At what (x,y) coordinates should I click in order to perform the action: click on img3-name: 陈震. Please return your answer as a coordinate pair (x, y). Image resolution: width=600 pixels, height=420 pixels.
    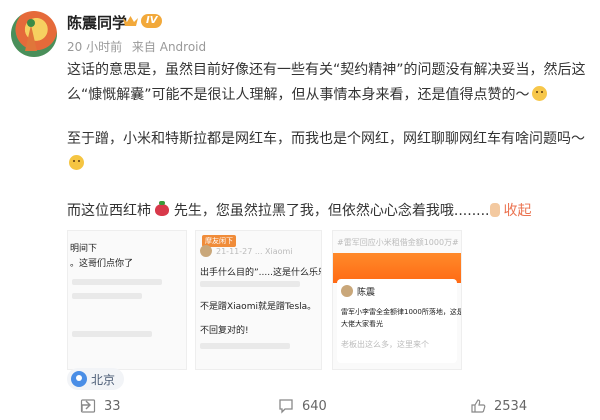
    Looking at the image, I should click on (366, 293).